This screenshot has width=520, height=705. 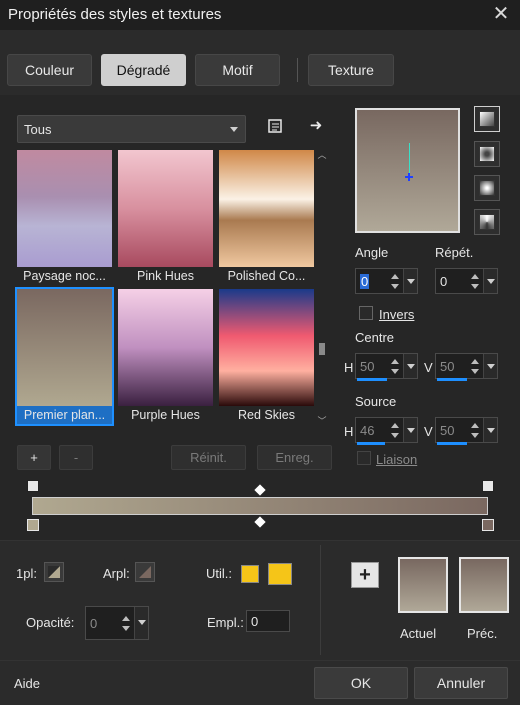 I want to click on centre-h-dropdown-icon, so click(x=410, y=366).